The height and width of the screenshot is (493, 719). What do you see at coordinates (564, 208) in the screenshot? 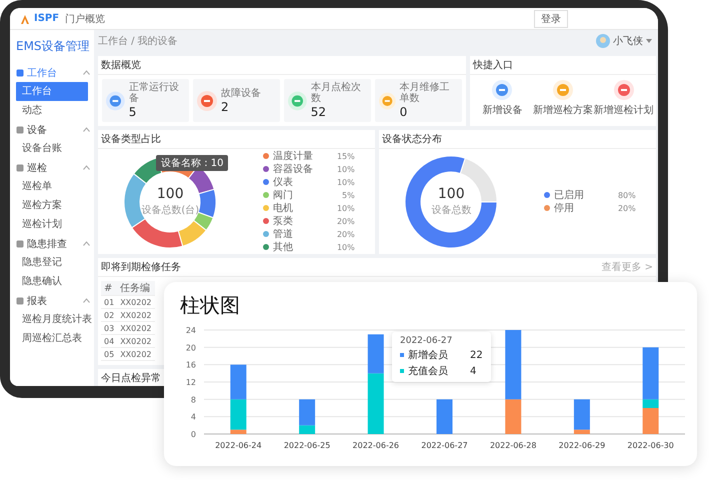
I see `legend-label: 停用` at bounding box center [564, 208].